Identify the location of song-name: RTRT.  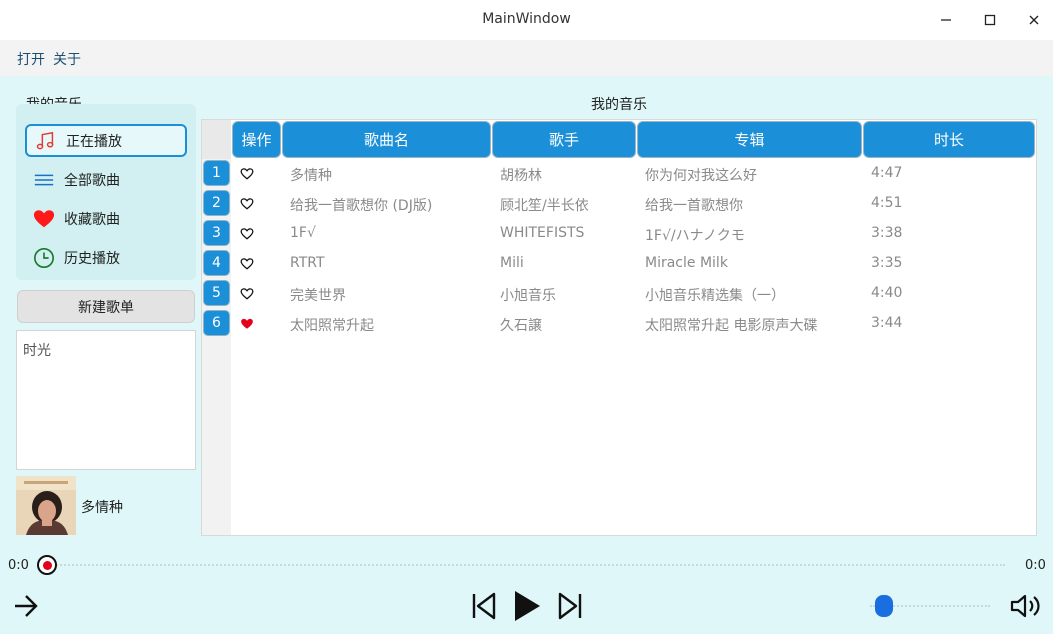
(307, 263).